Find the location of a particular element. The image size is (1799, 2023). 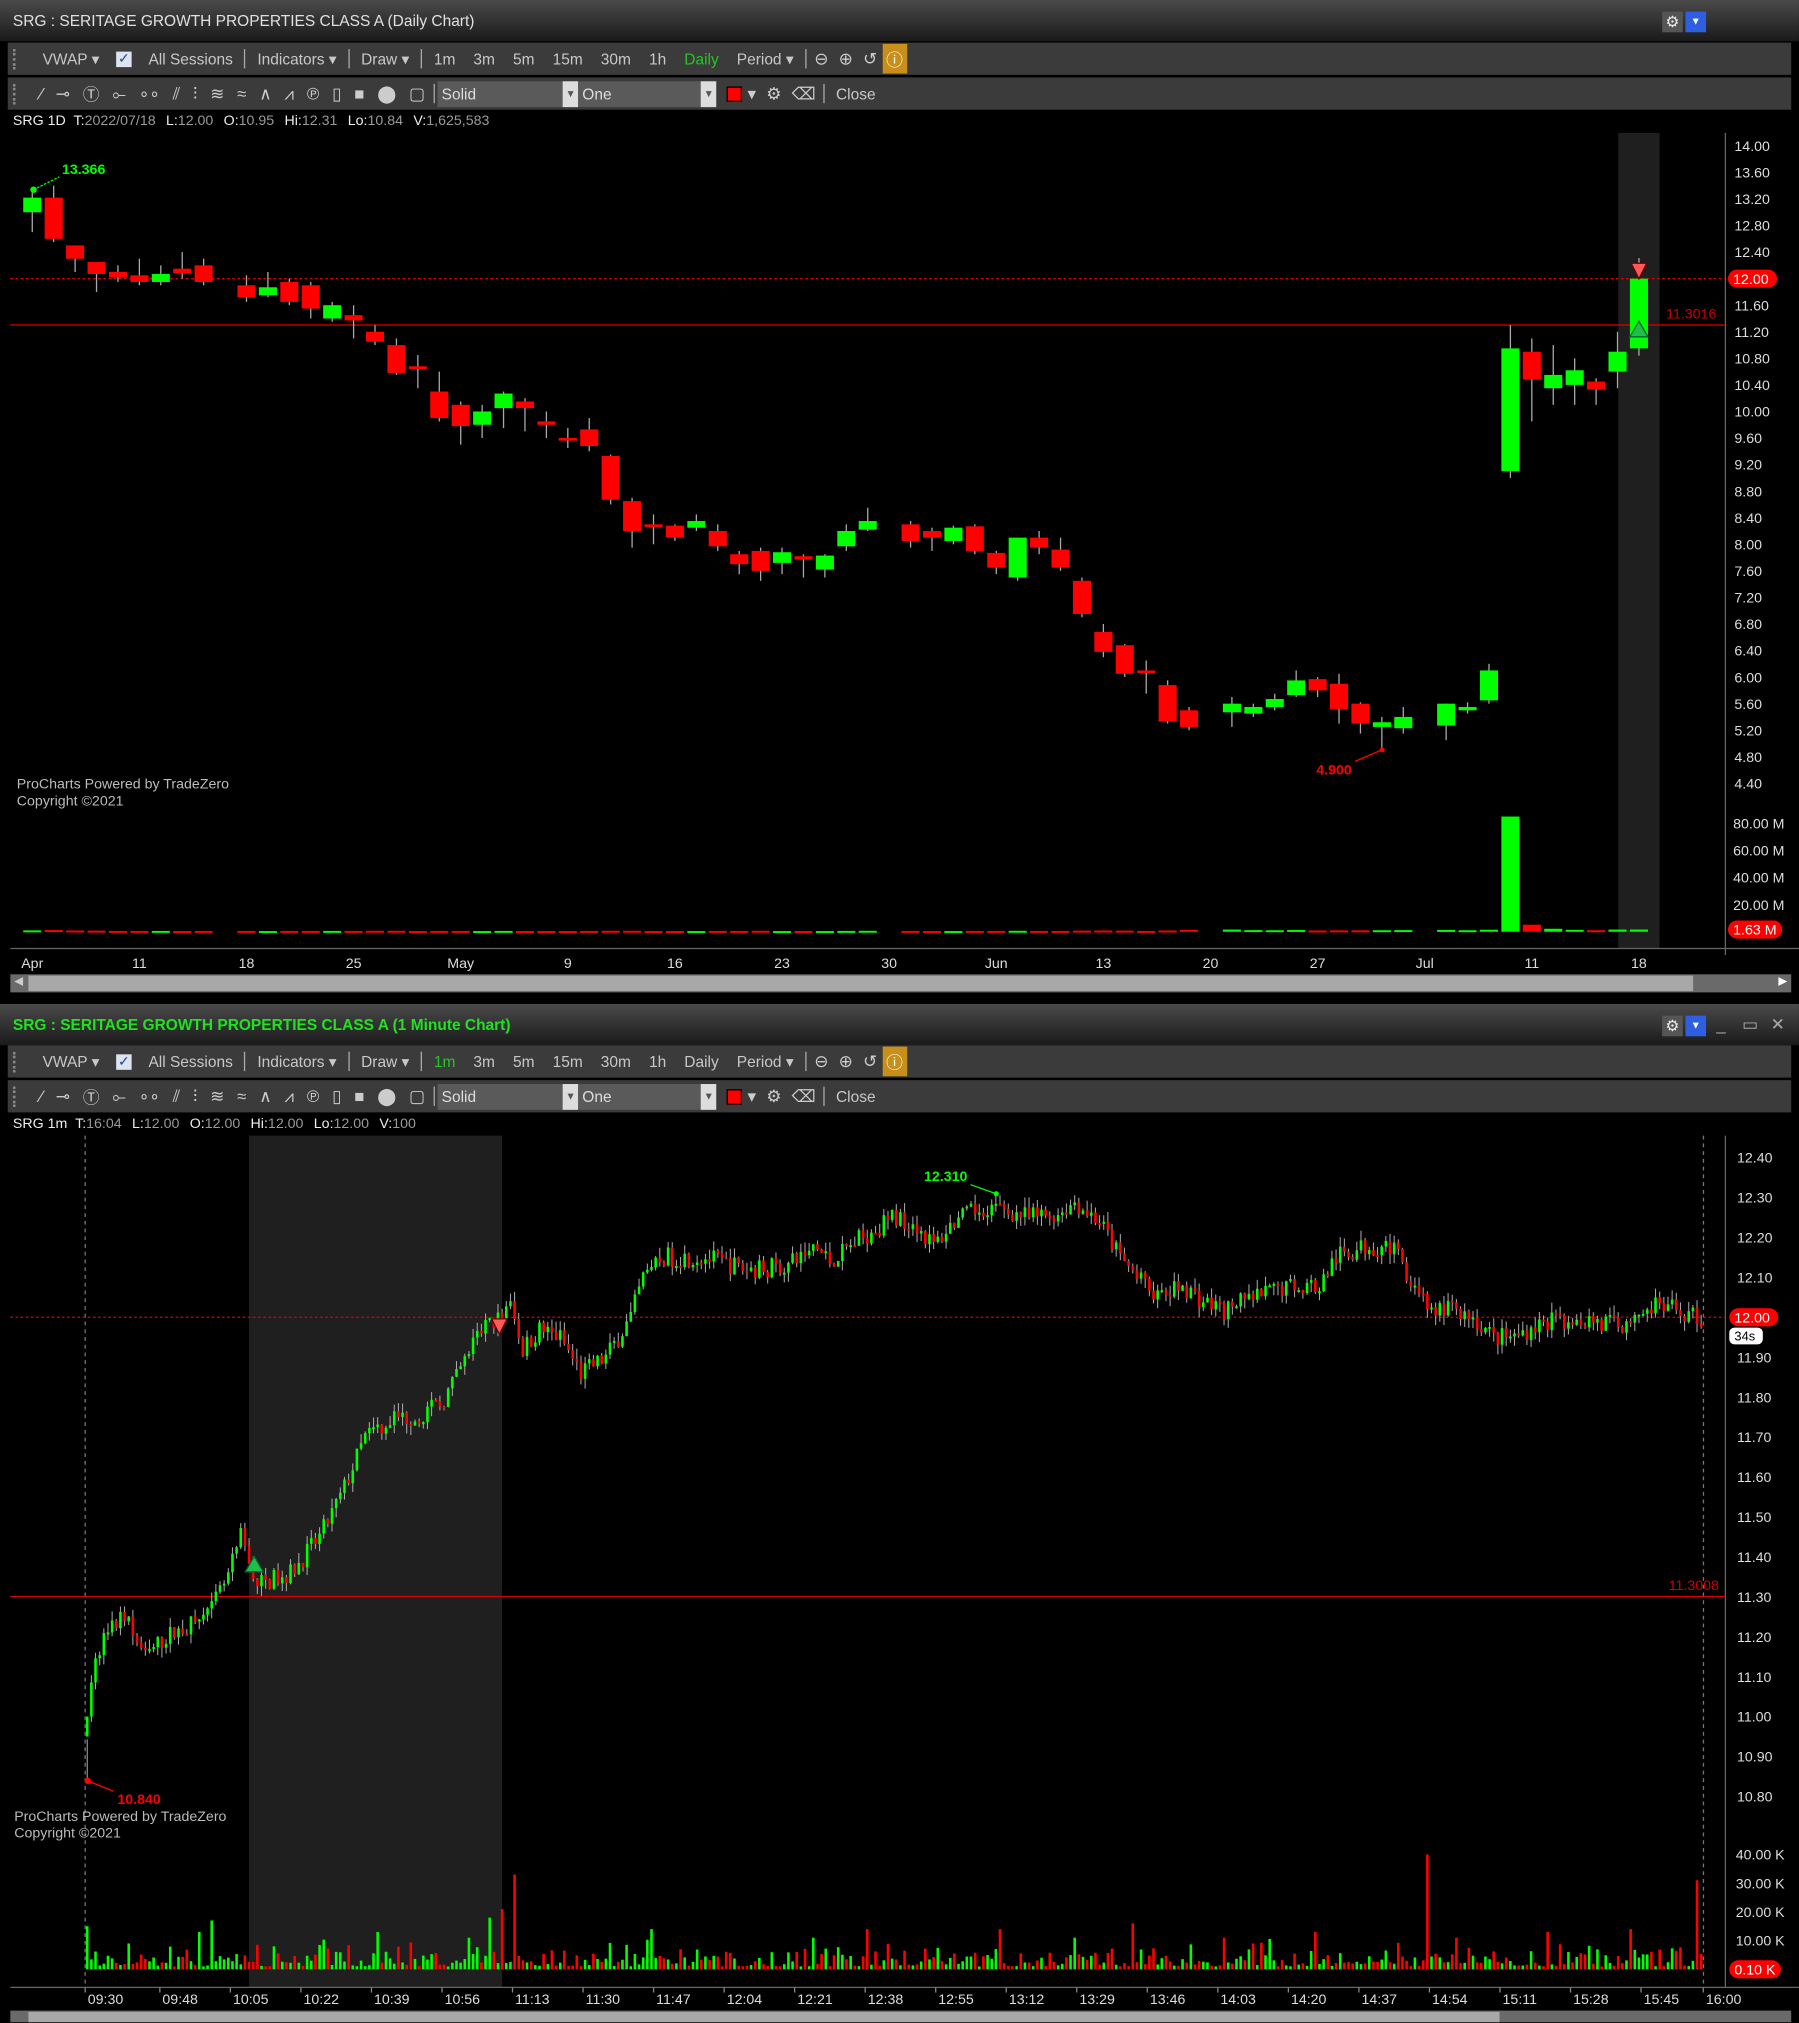

horizontal-scrollbar: ▶ ◀ is located at coordinates (901, 983).